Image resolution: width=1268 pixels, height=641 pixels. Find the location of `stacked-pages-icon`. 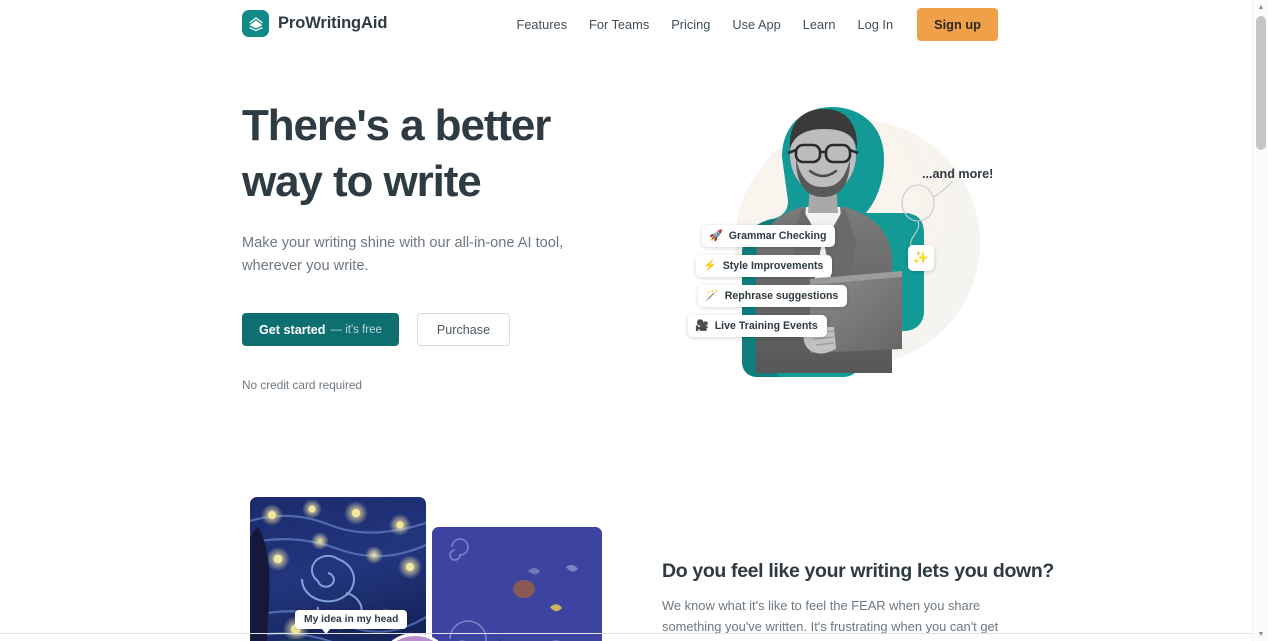

stacked-pages-icon is located at coordinates (255, 23).